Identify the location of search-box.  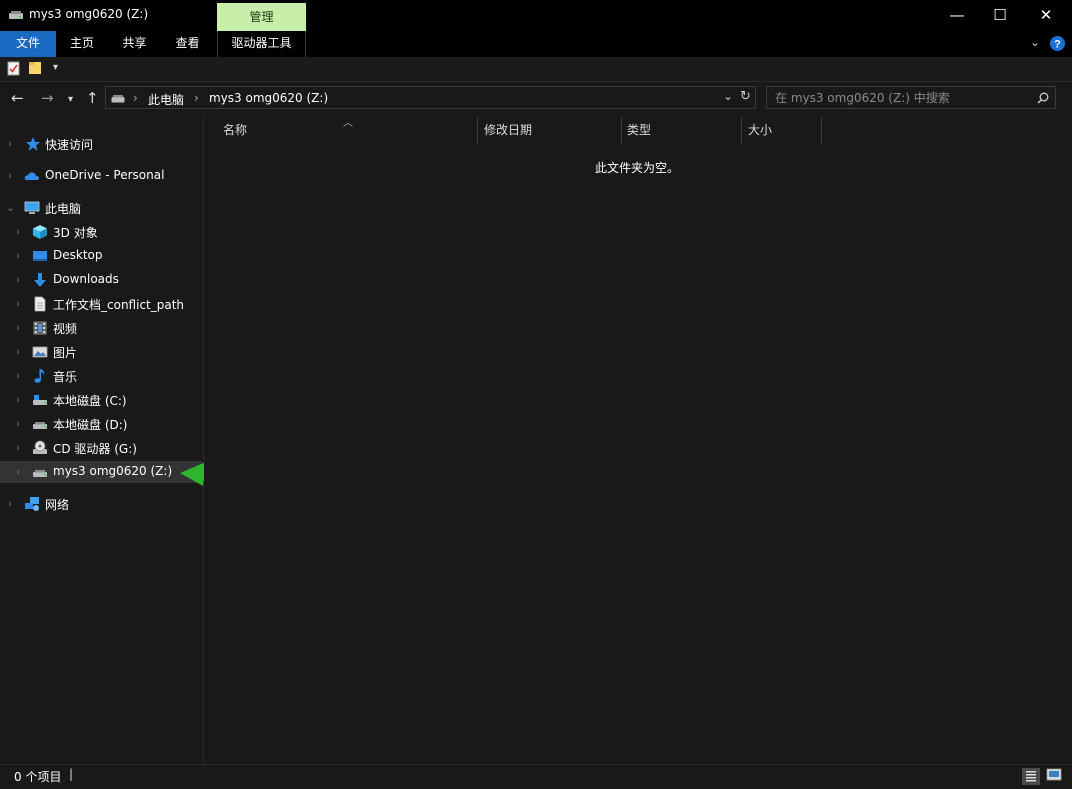
(911, 97).